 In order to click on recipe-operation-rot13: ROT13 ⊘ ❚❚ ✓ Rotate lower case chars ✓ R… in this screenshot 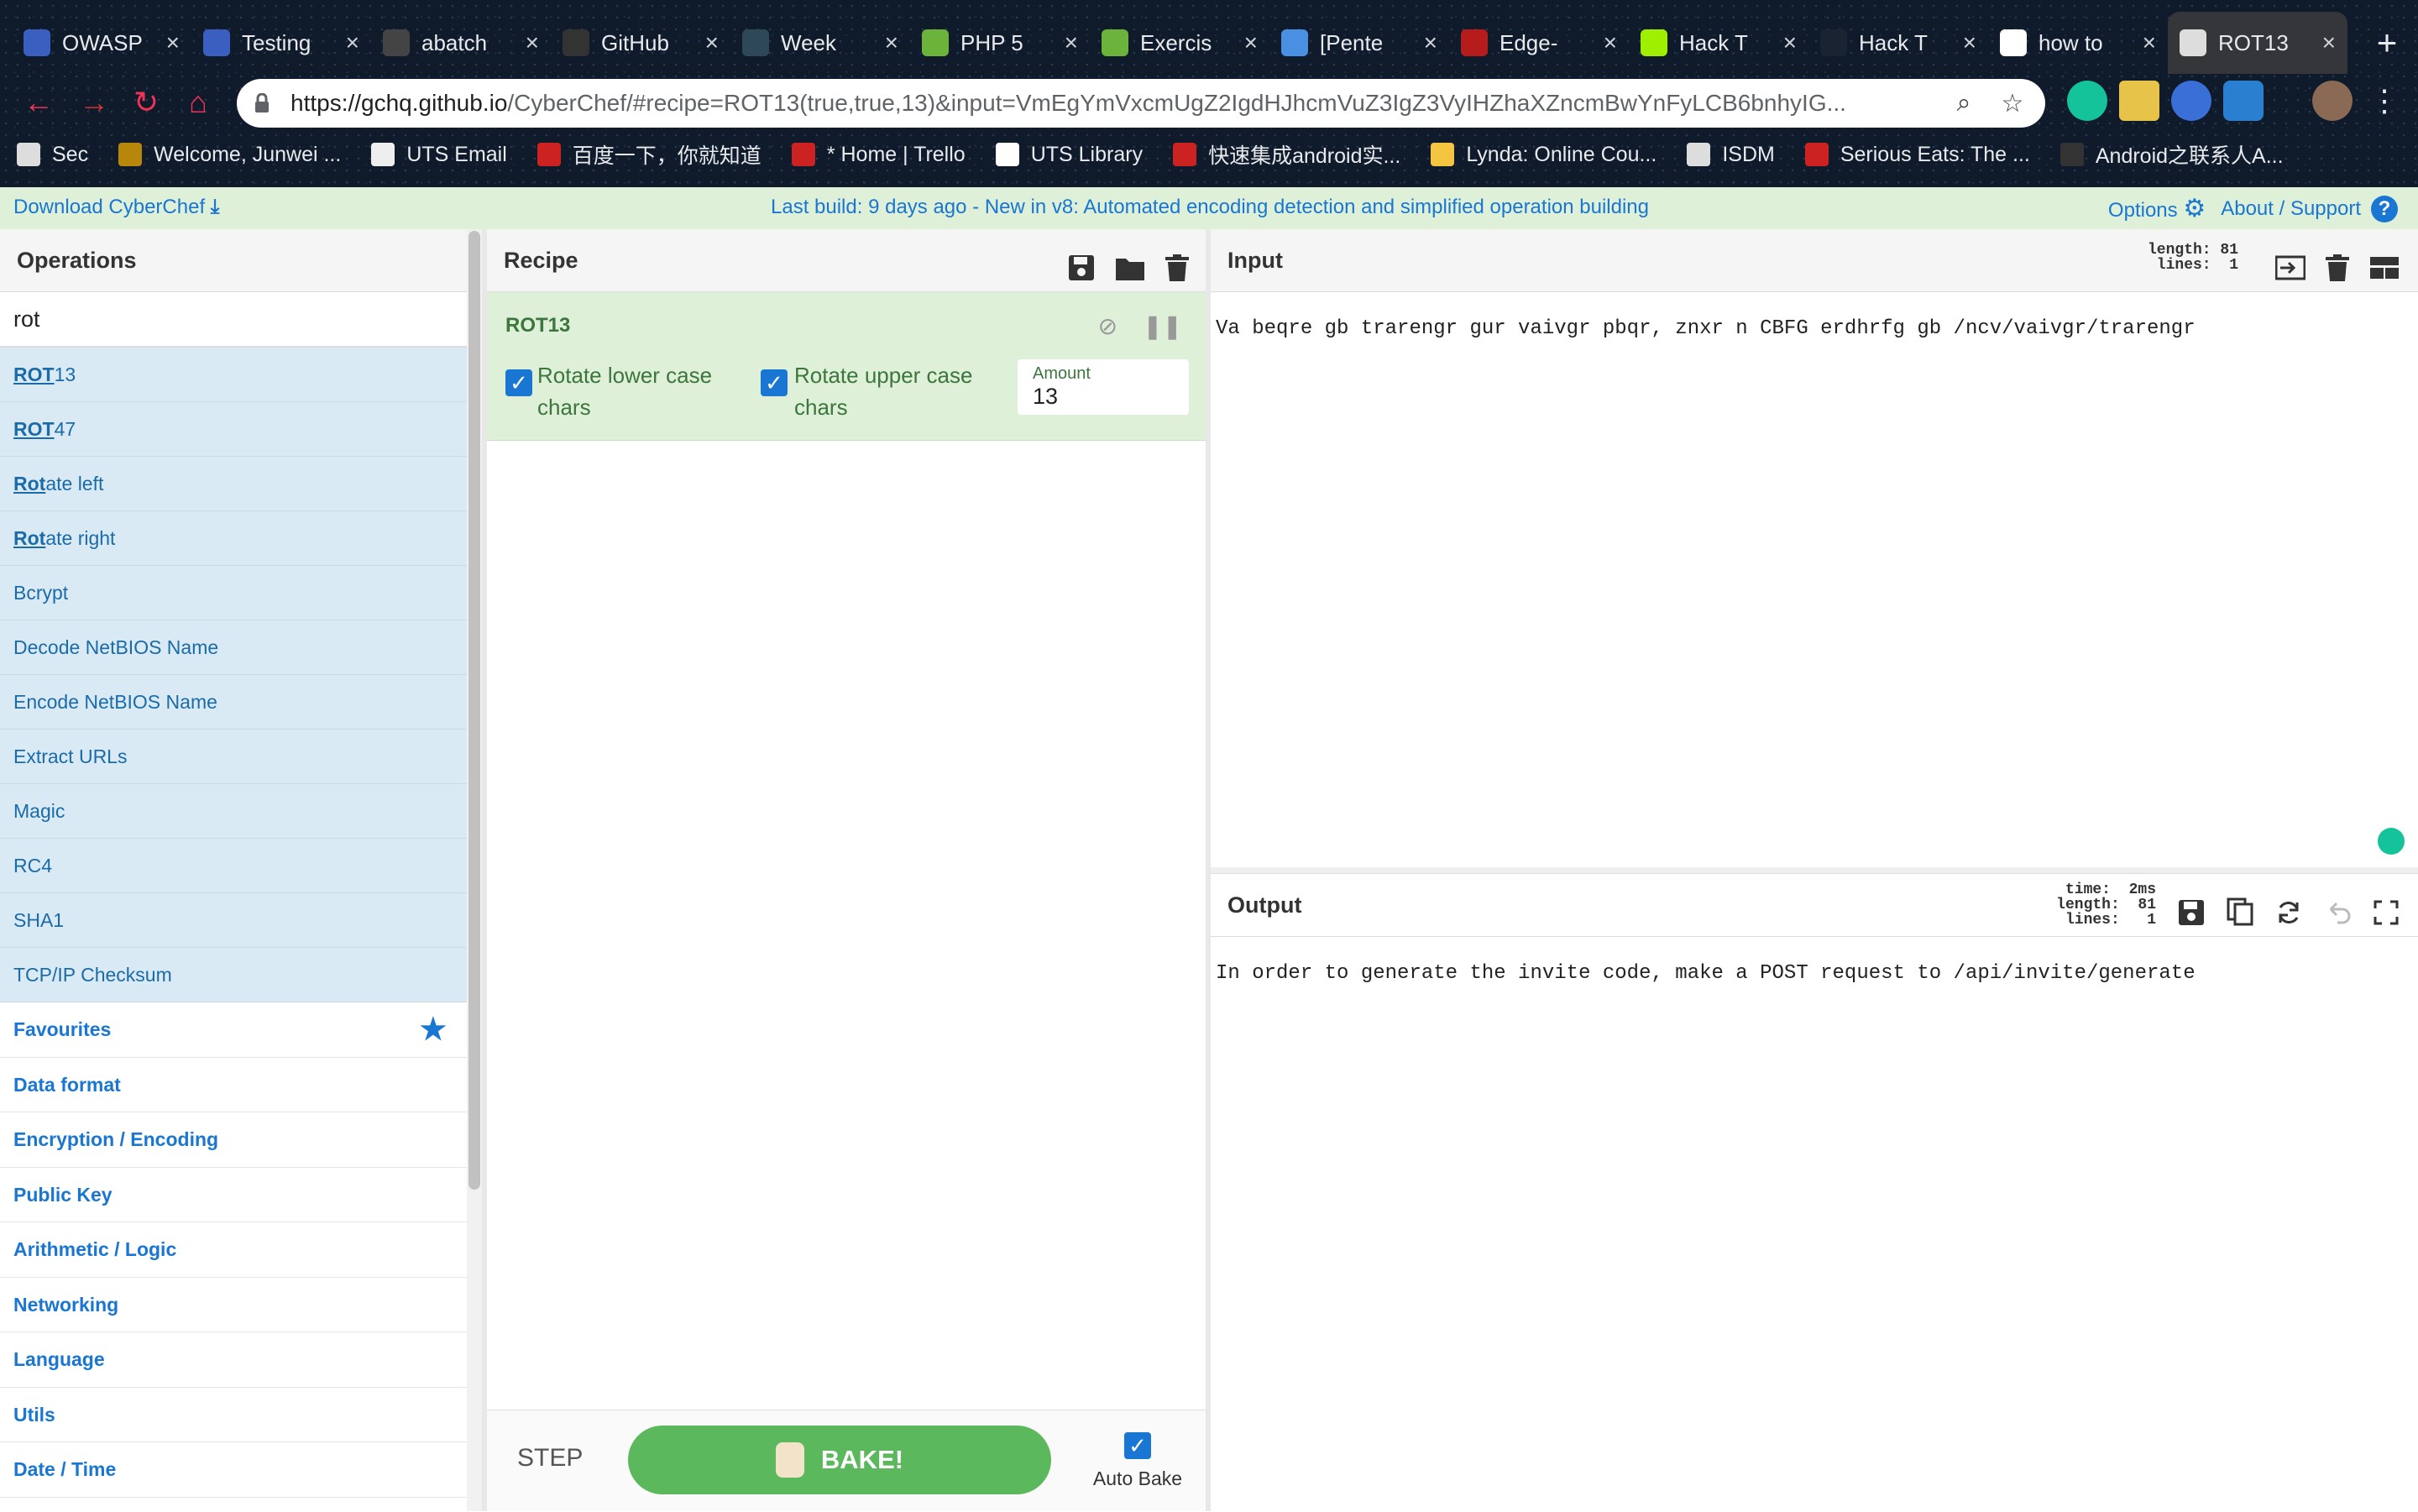, I will do `click(846, 366)`.